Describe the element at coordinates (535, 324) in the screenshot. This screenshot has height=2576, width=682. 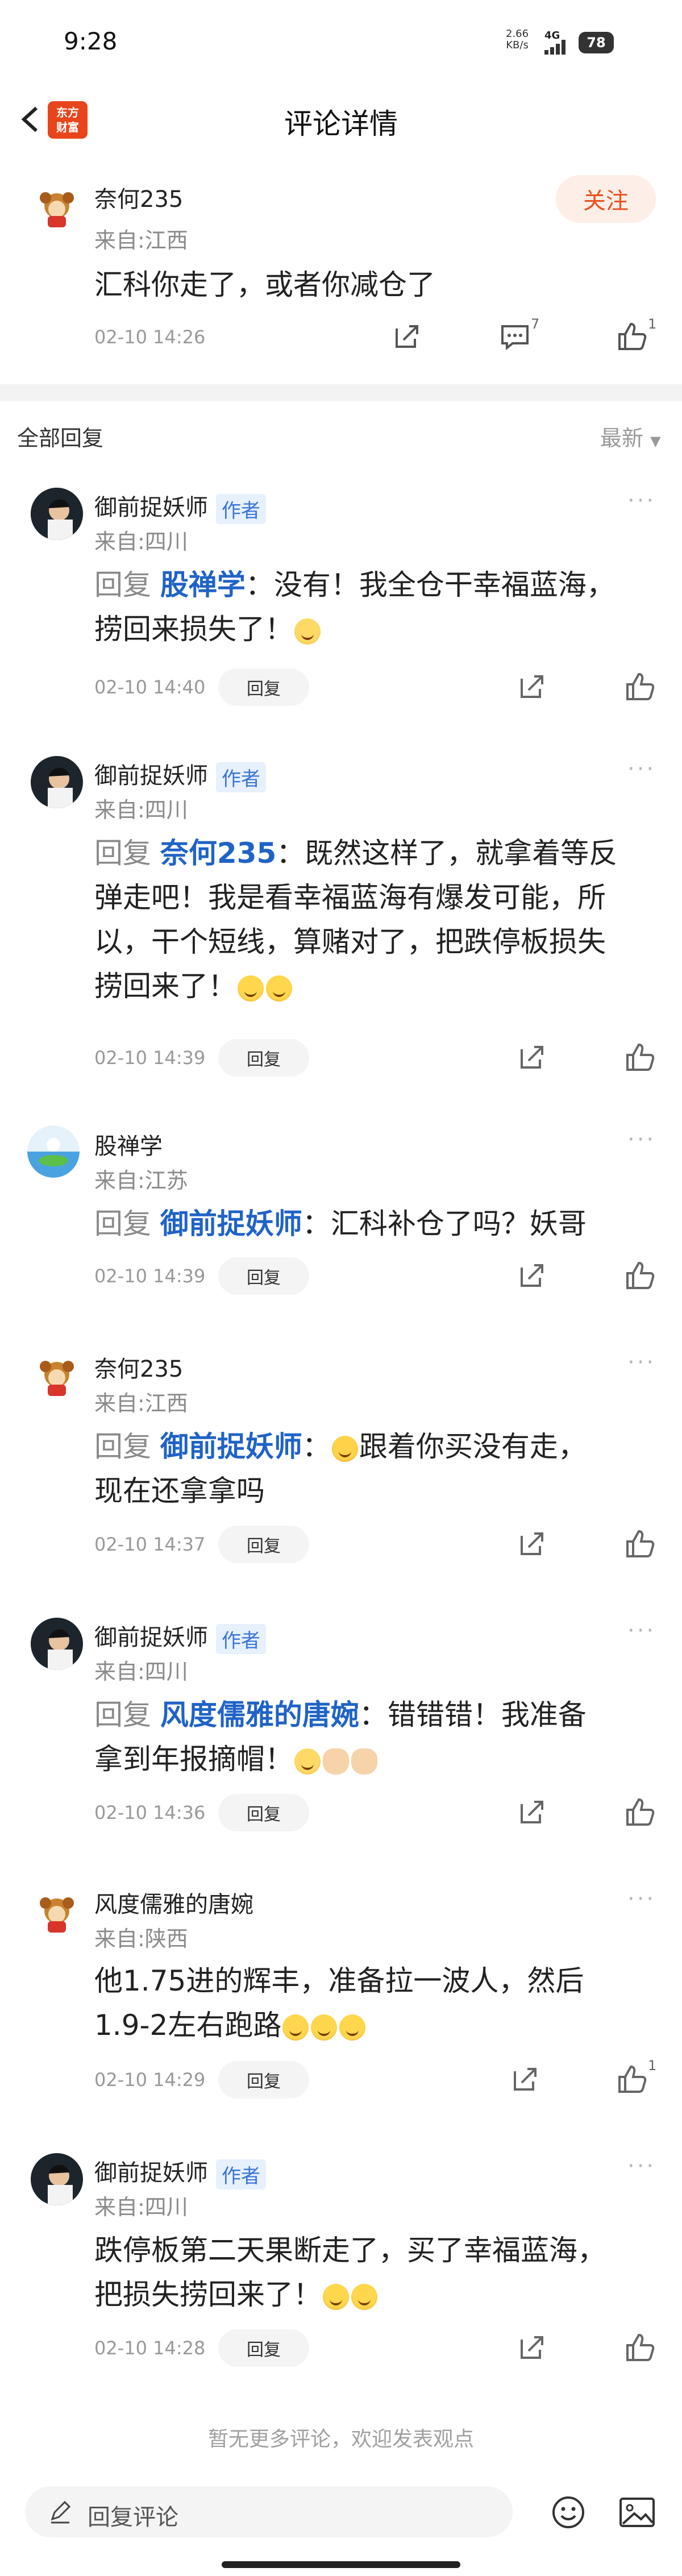
I see `comment-count: 7` at that location.